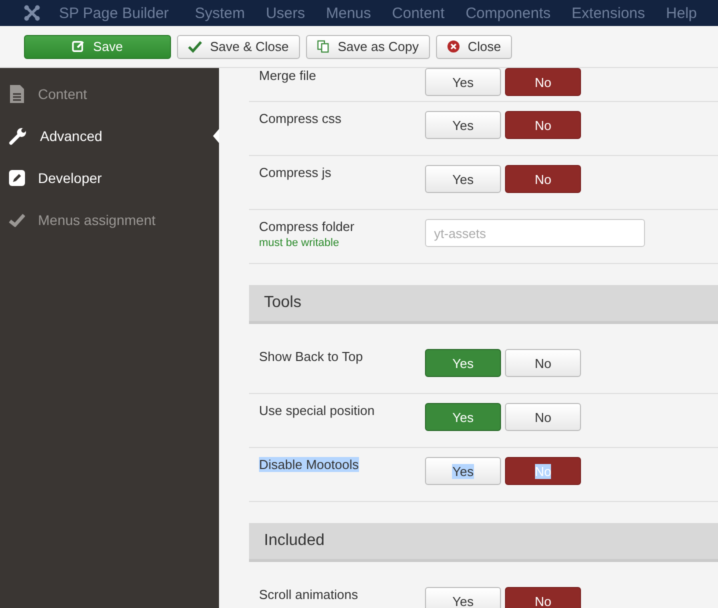 Image resolution: width=718 pixels, height=608 pixels. I want to click on menu-item: Components, so click(508, 13).